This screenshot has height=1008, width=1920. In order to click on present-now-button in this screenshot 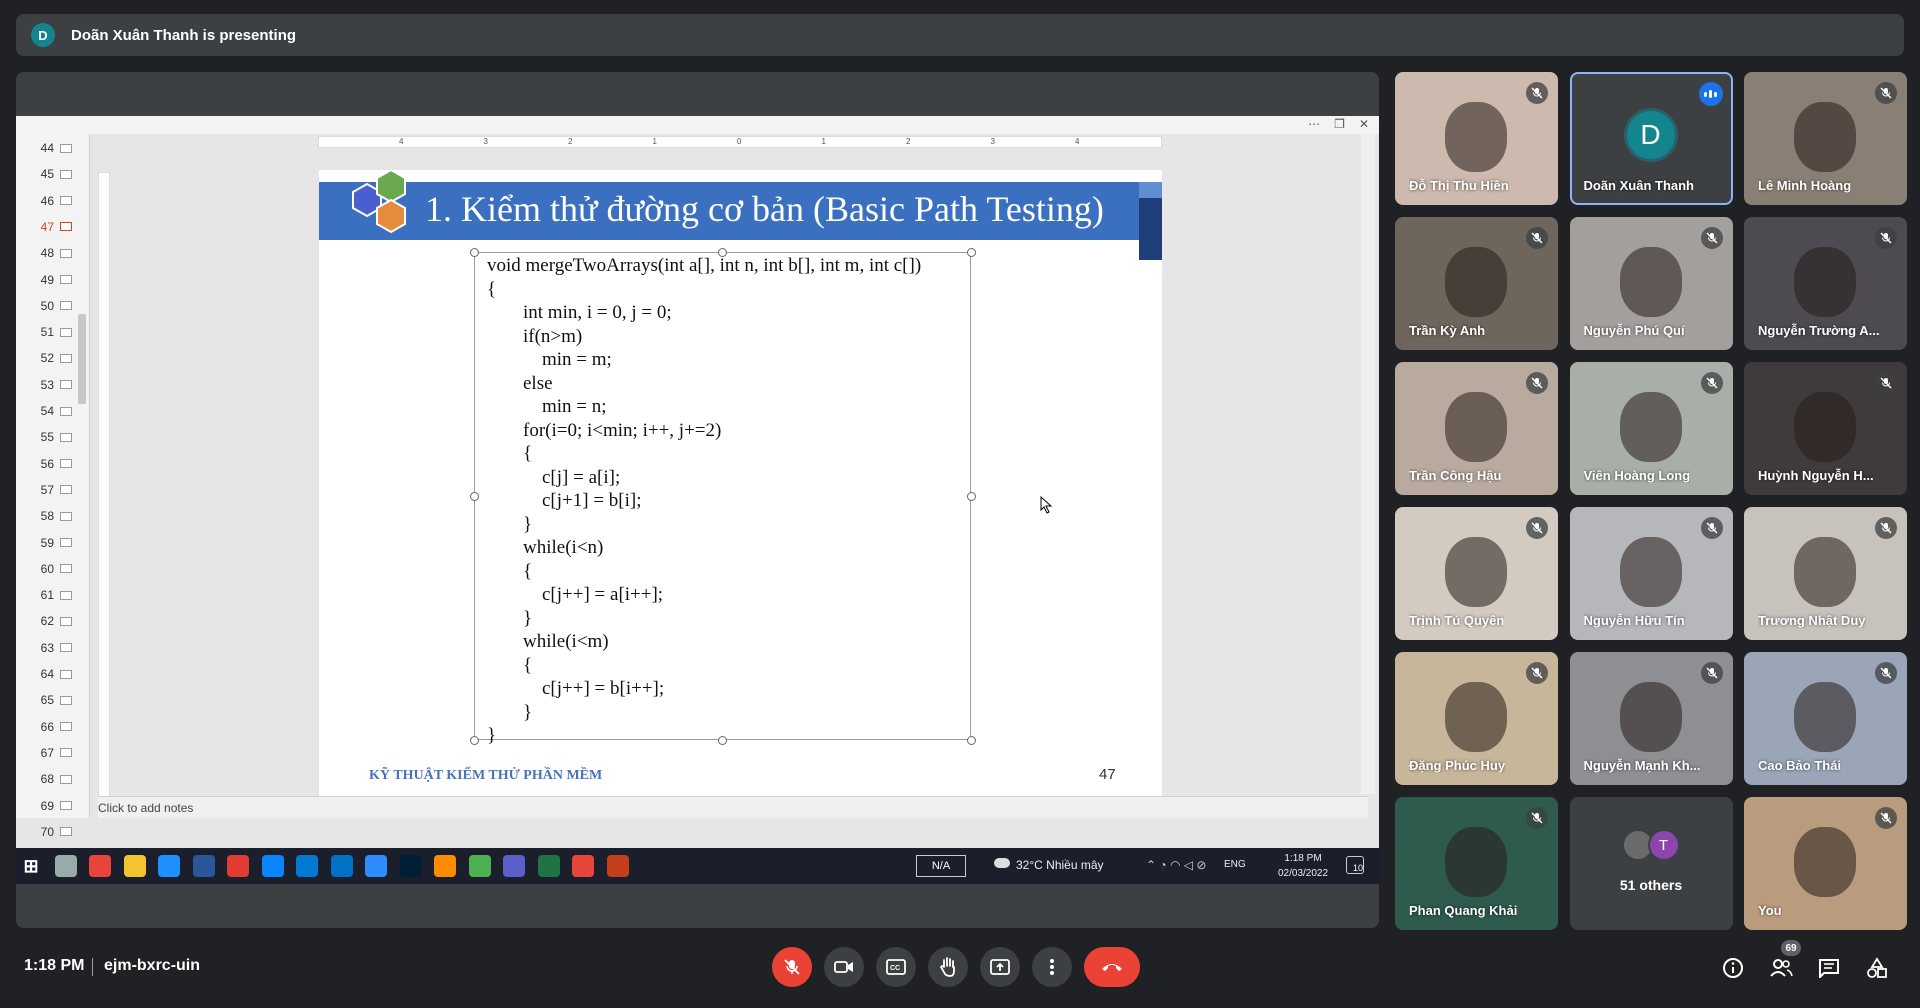, I will do `click(1000, 967)`.